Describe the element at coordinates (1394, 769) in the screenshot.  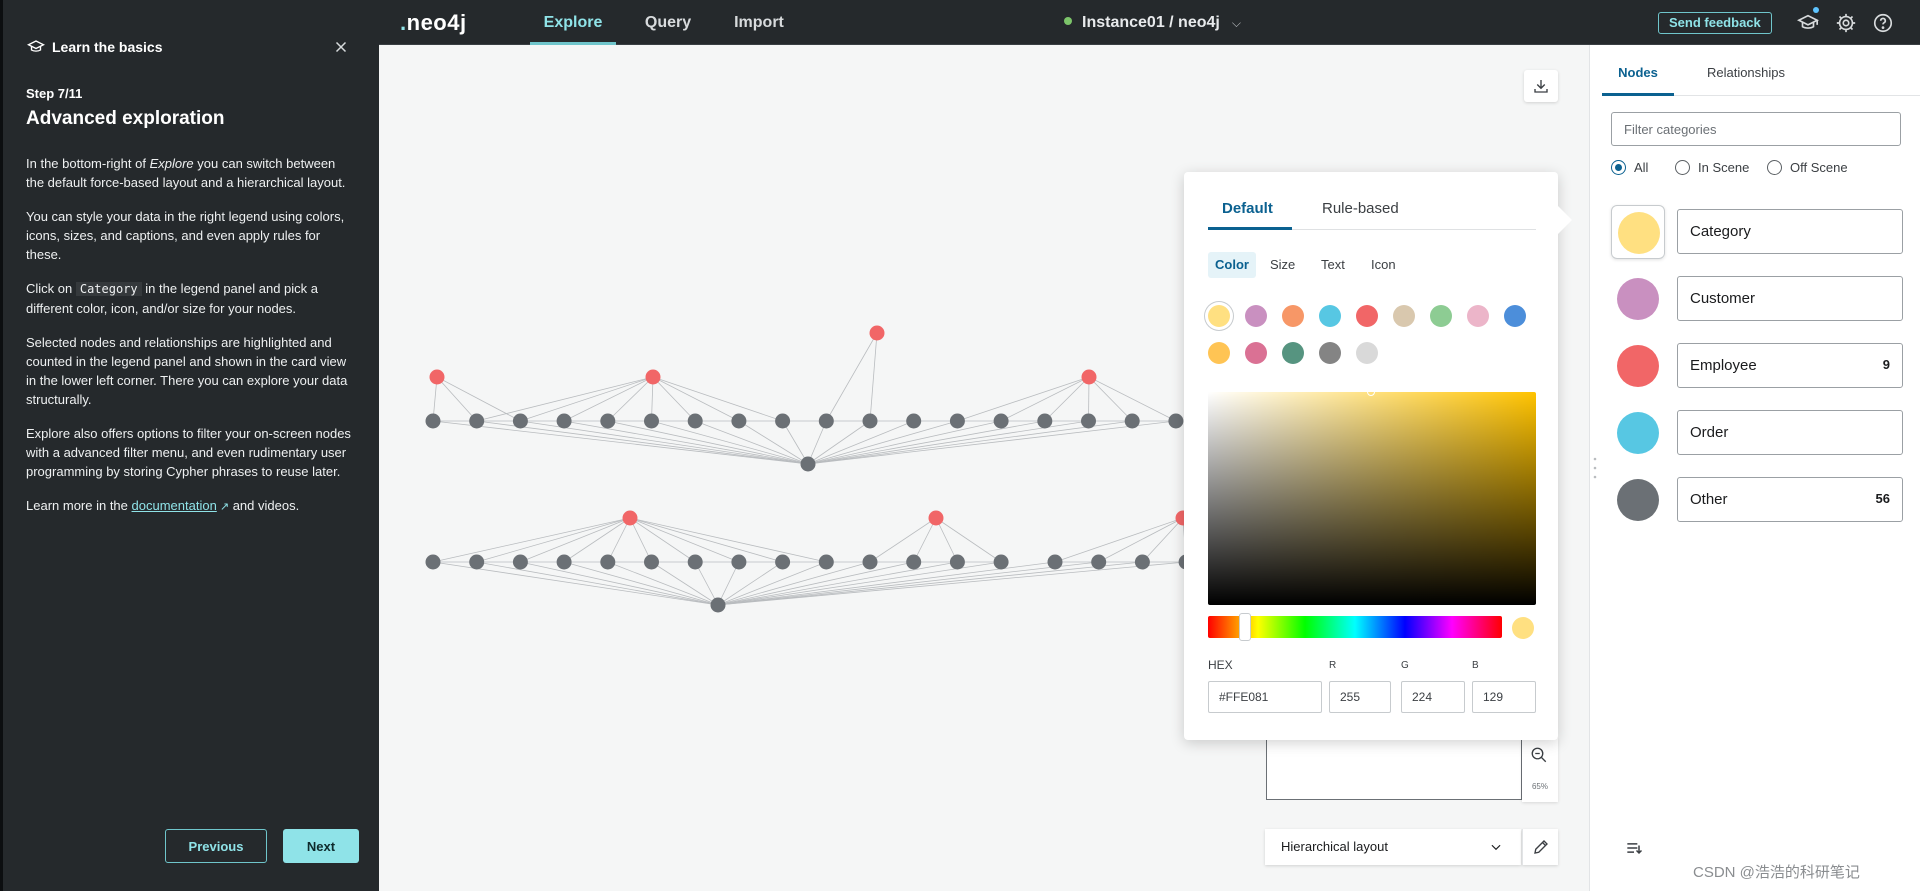
I see `card-view` at that location.